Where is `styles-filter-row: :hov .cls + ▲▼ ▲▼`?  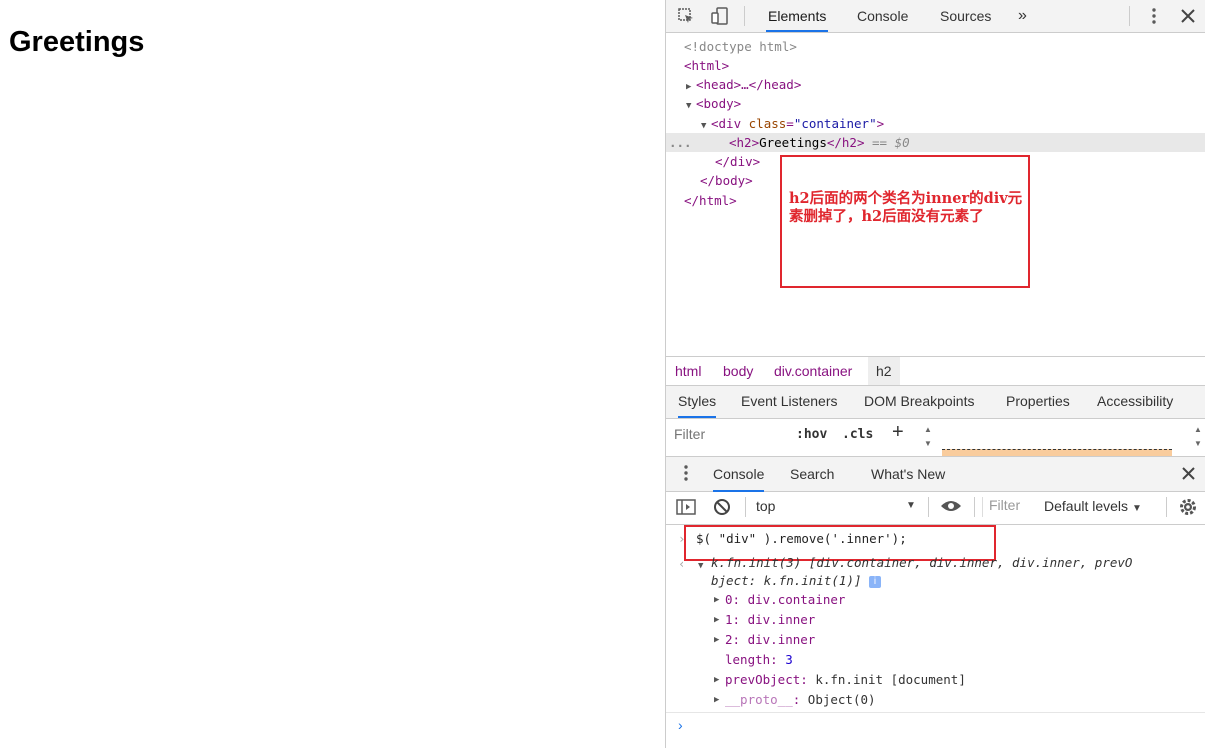
styles-filter-row: :hov .cls + ▲▼ ▲▼ is located at coordinates (935, 437).